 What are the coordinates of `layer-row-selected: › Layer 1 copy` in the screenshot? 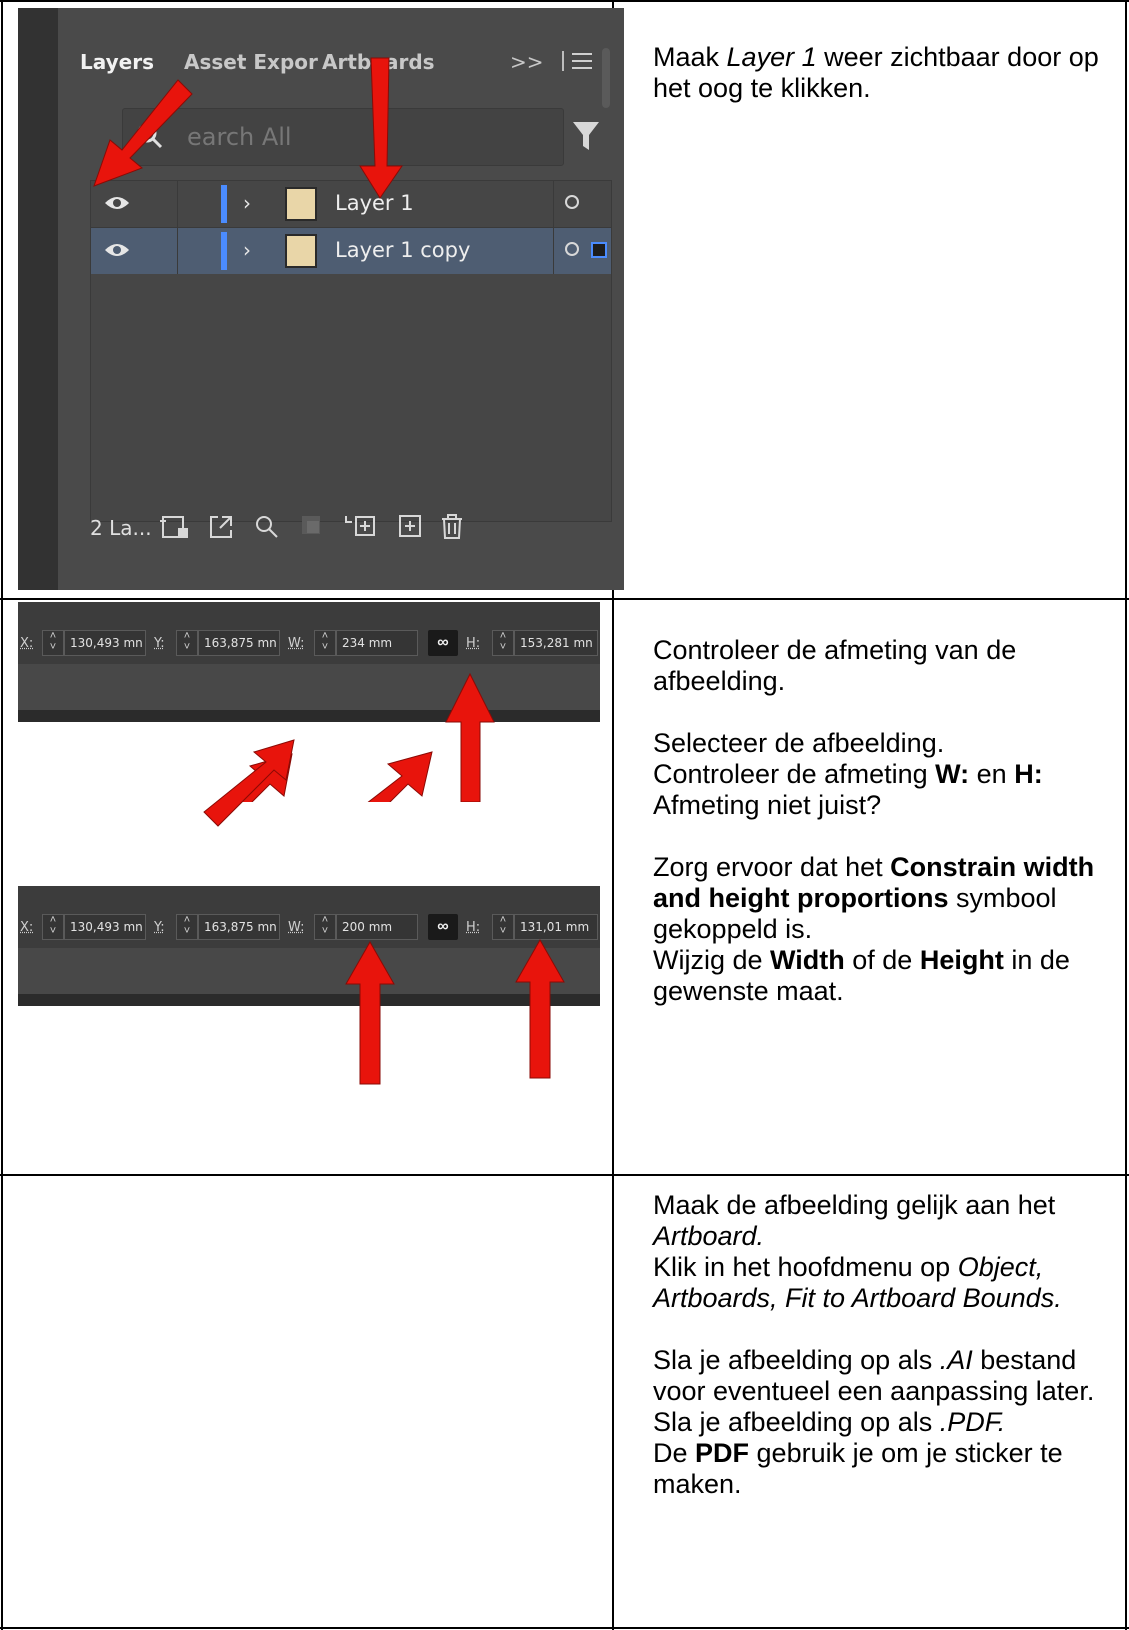 It's located at (351, 251).